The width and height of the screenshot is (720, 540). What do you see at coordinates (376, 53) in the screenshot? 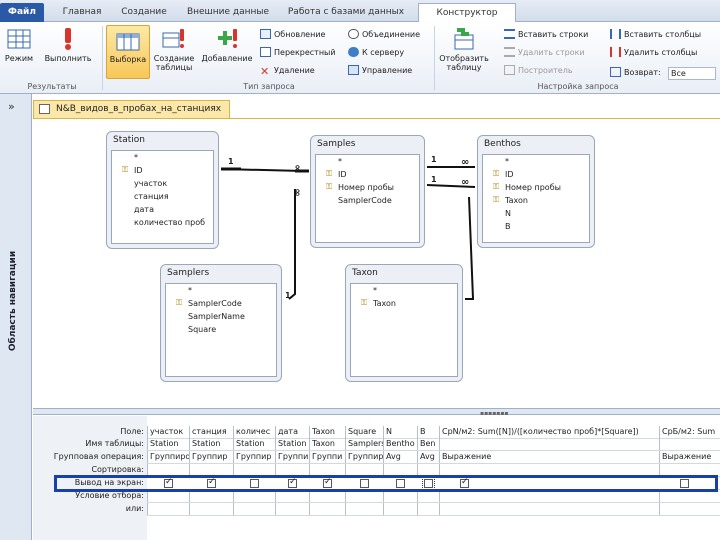
I see `pass-through-query-button: К серверу` at bounding box center [376, 53].